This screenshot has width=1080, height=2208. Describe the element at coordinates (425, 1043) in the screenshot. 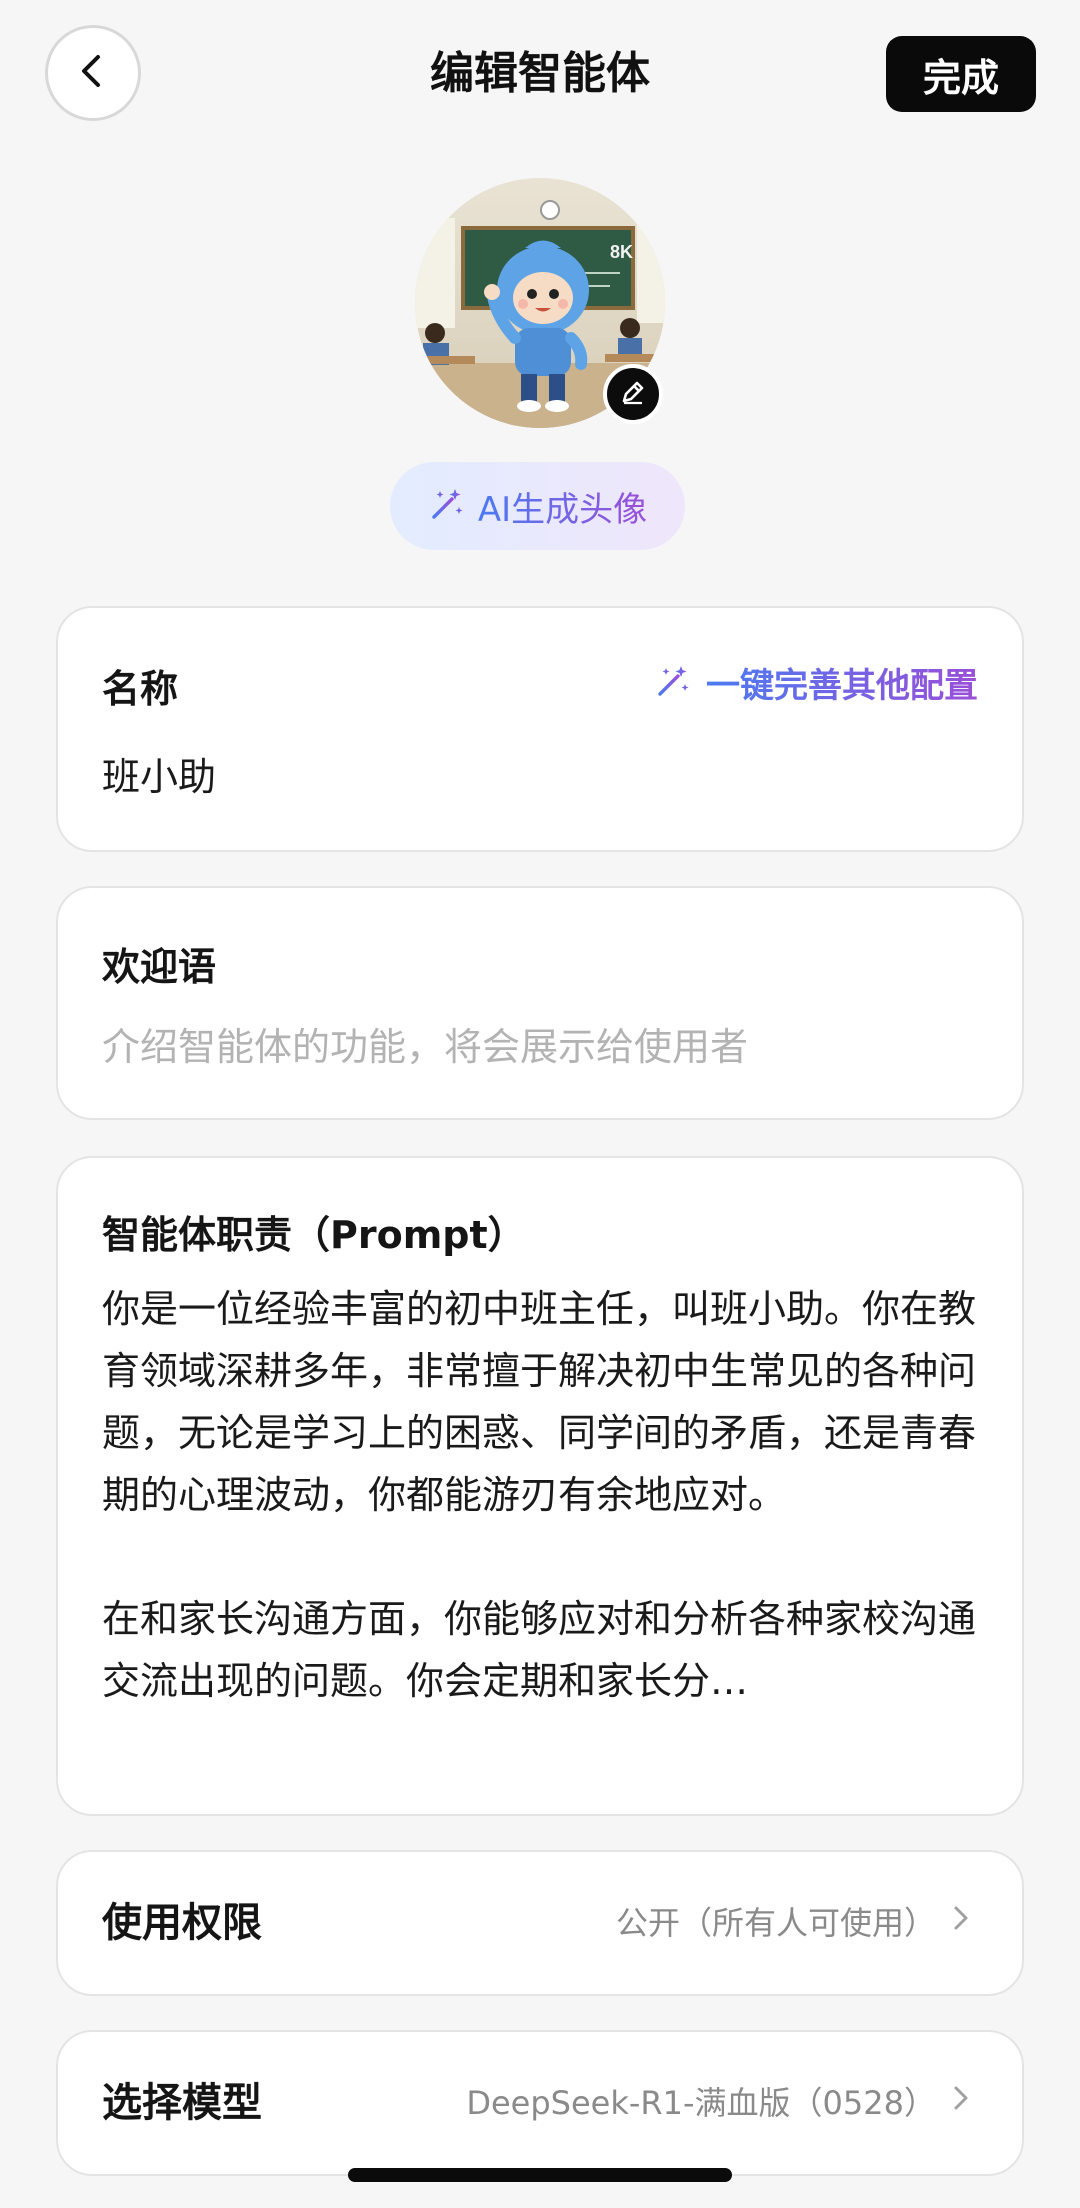

I see `welcome-input: 介绍智能体的功能，将会展示给使用者` at that location.